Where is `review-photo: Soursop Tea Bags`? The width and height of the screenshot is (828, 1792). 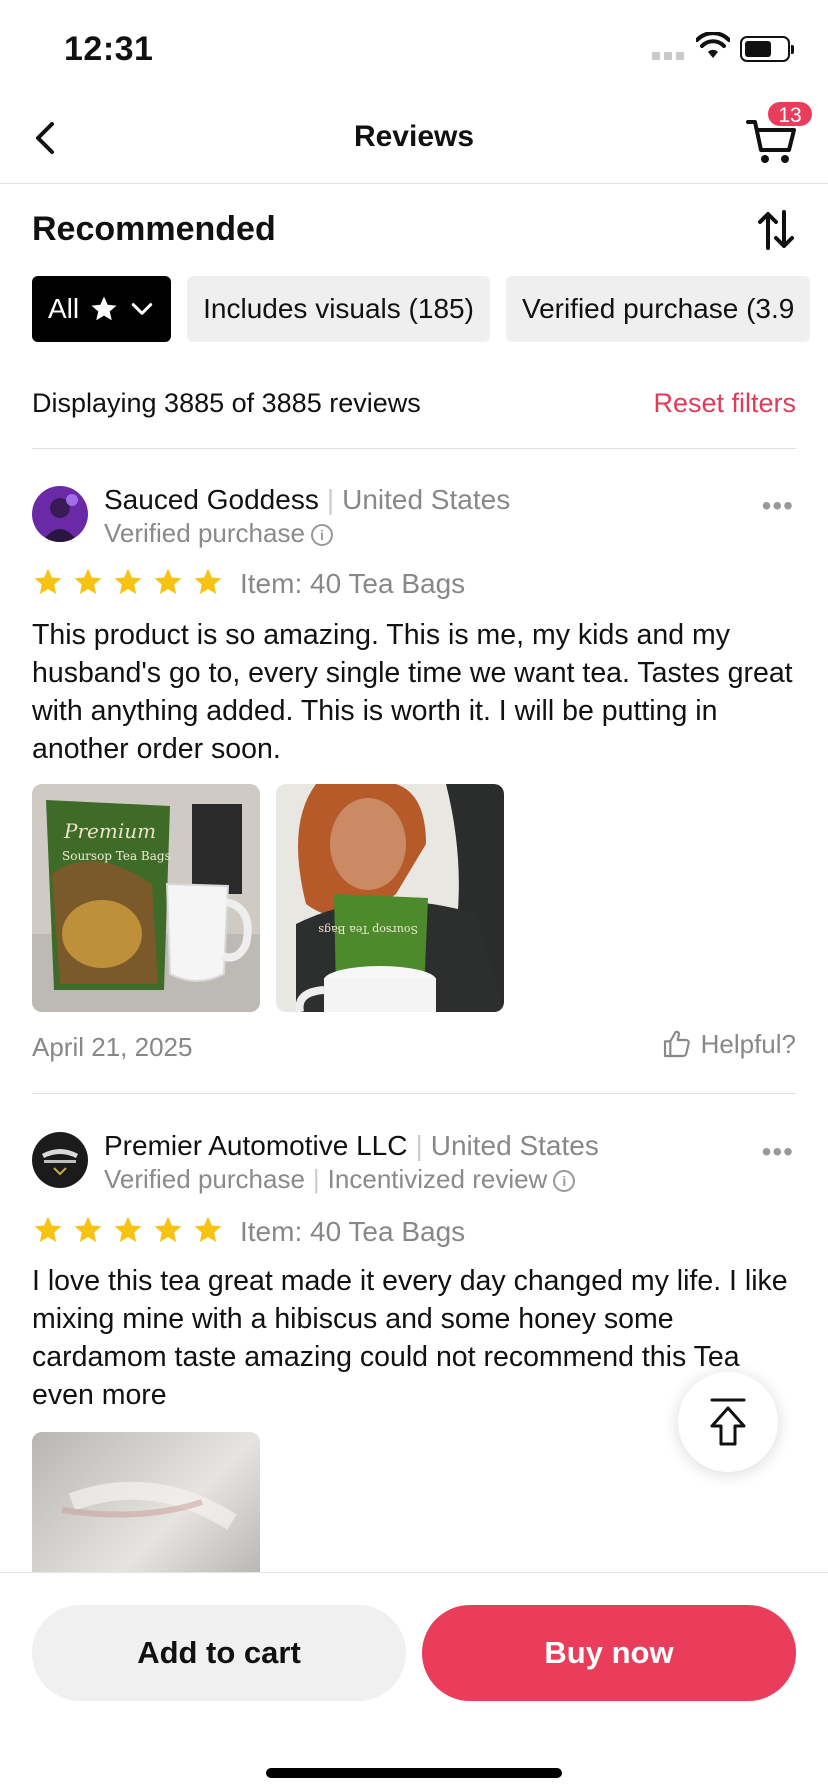 review-photo: Soursop Tea Bags is located at coordinates (390, 898).